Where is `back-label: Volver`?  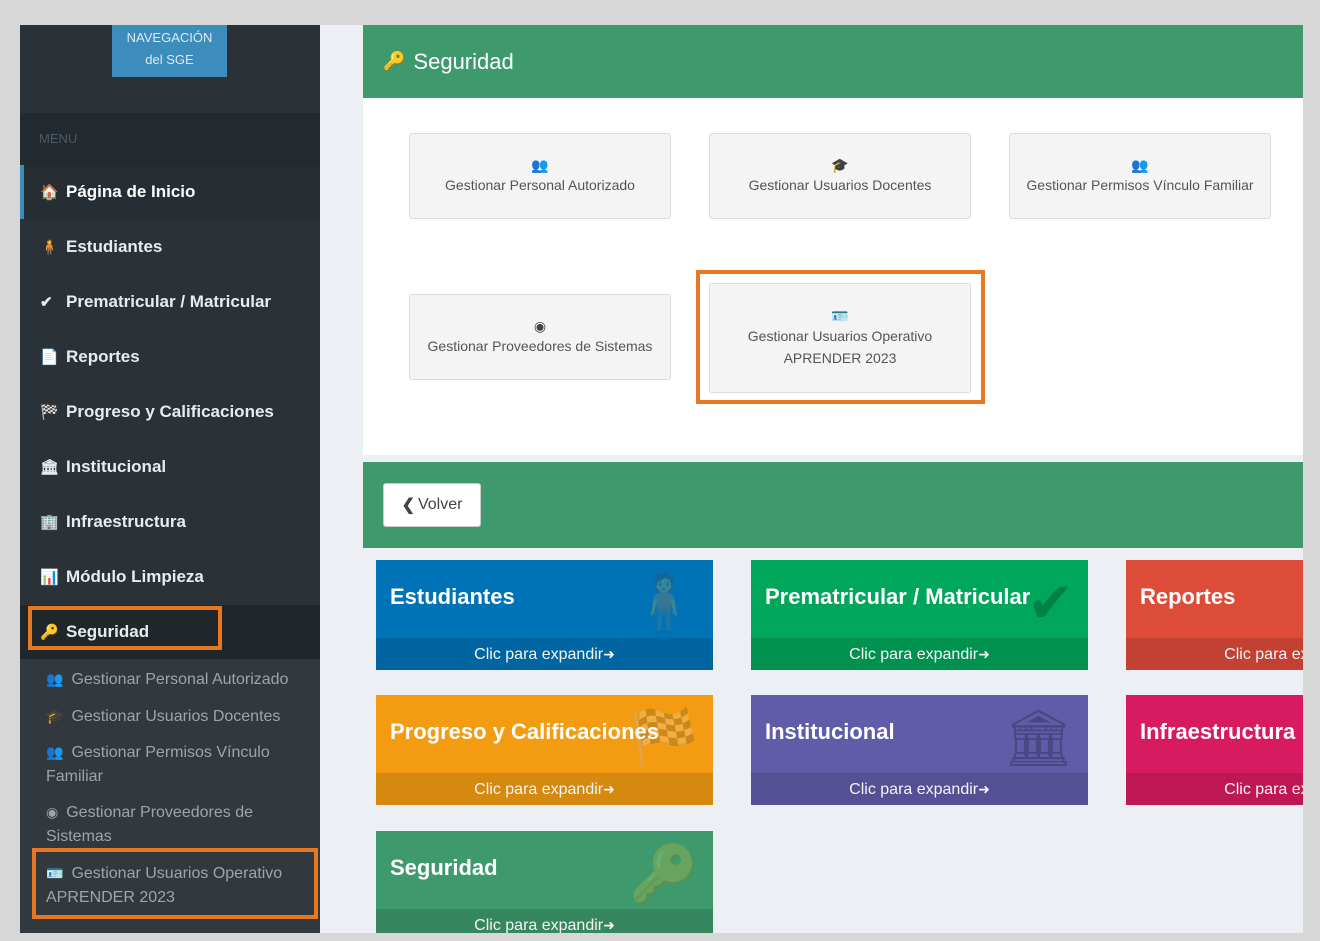 back-label: Volver is located at coordinates (440, 504).